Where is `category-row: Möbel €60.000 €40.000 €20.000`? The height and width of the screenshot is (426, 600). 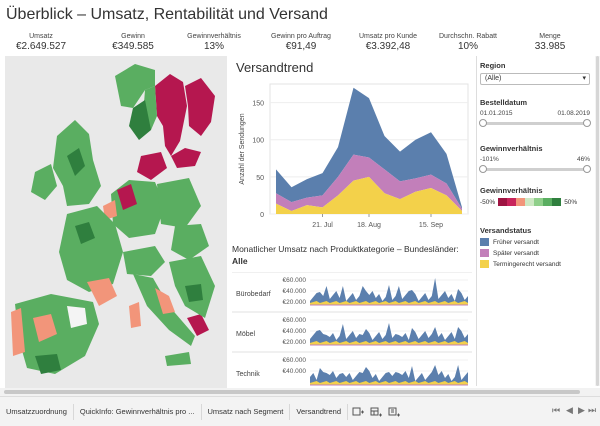 category-row: Möbel €60.000 €40.000 €20.000 is located at coordinates (352, 328).